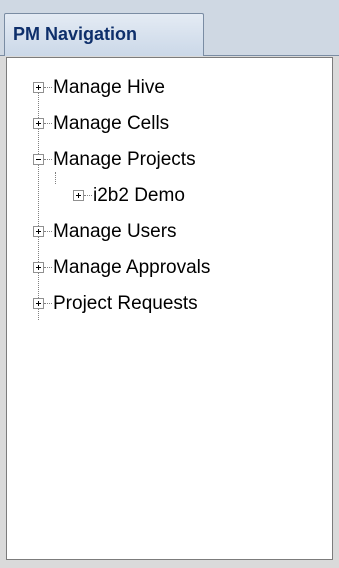  Describe the element at coordinates (109, 88) in the screenshot. I see `tree-item-label: Manage Hive` at that location.